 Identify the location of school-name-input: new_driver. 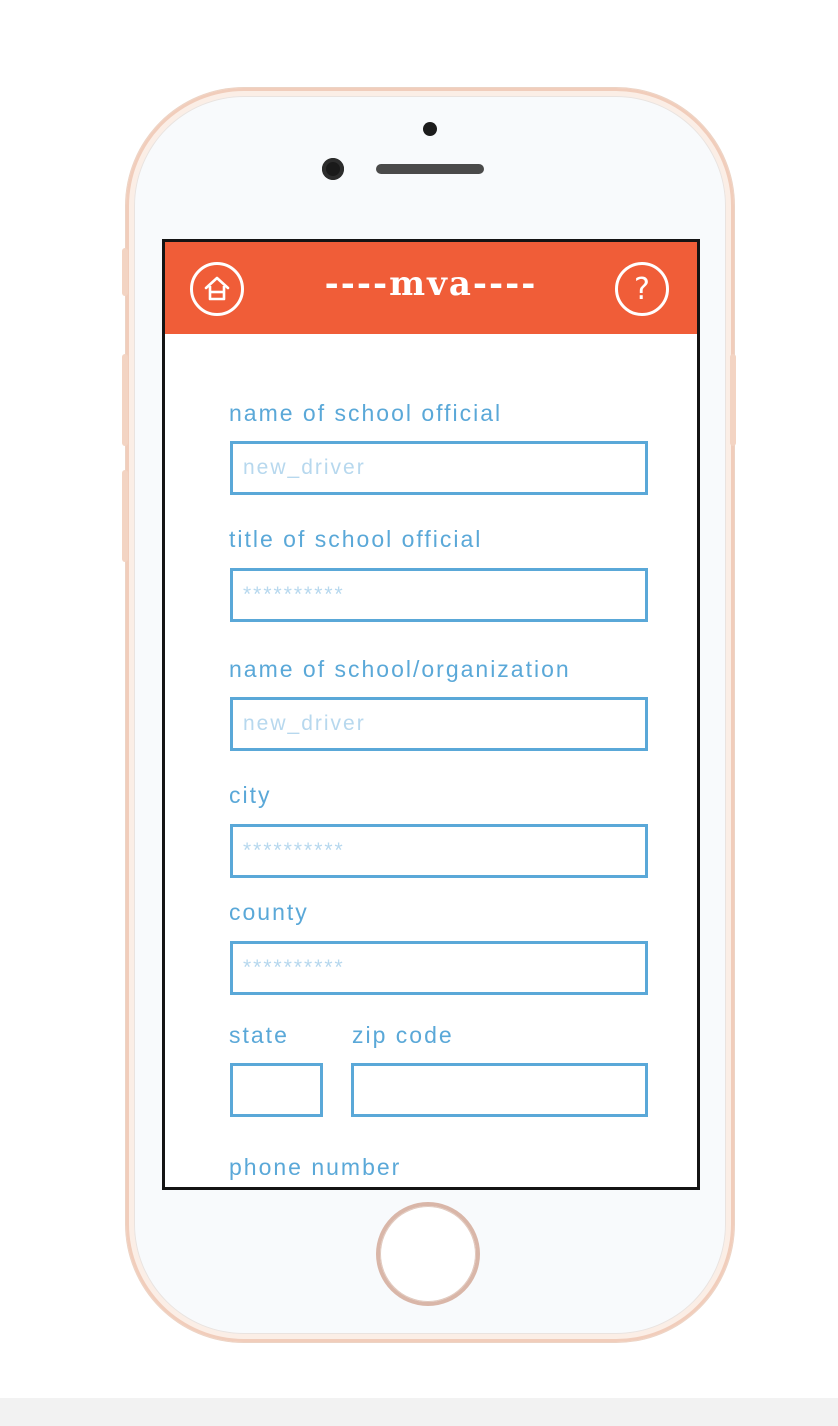
(439, 724).